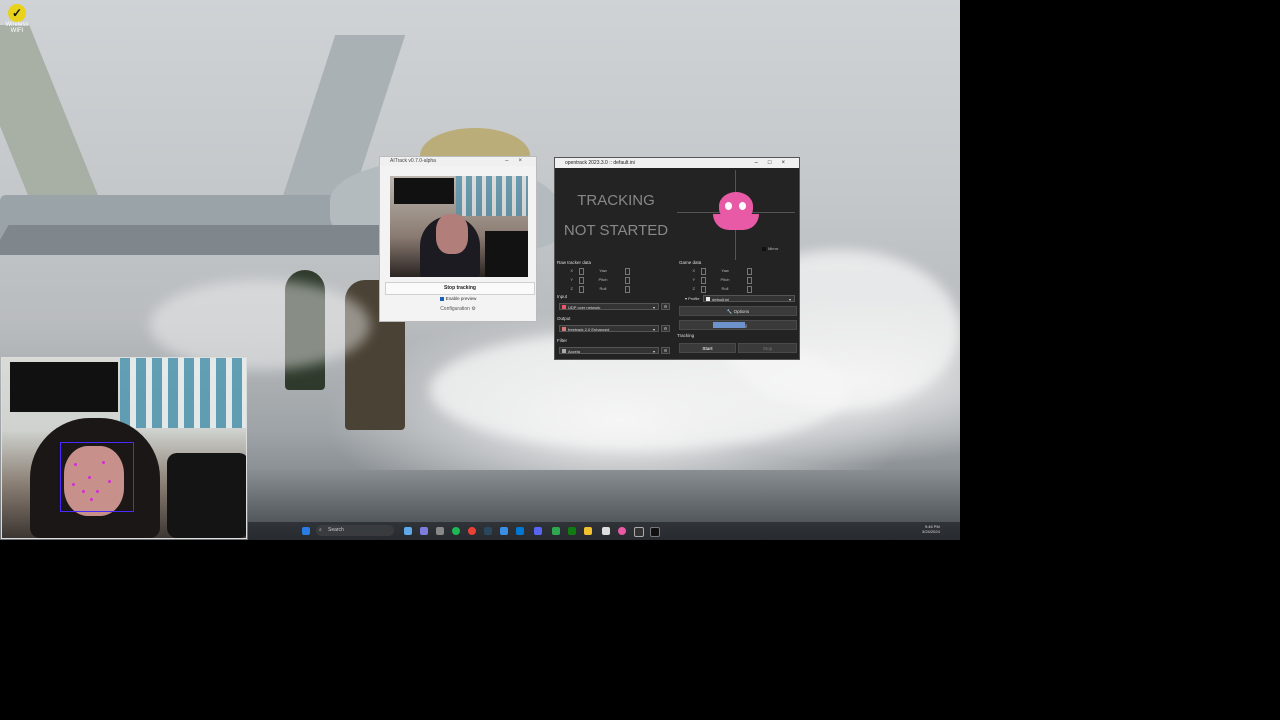 The height and width of the screenshot is (720, 1280). What do you see at coordinates (572, 531) in the screenshot?
I see `xbox-icon` at bounding box center [572, 531].